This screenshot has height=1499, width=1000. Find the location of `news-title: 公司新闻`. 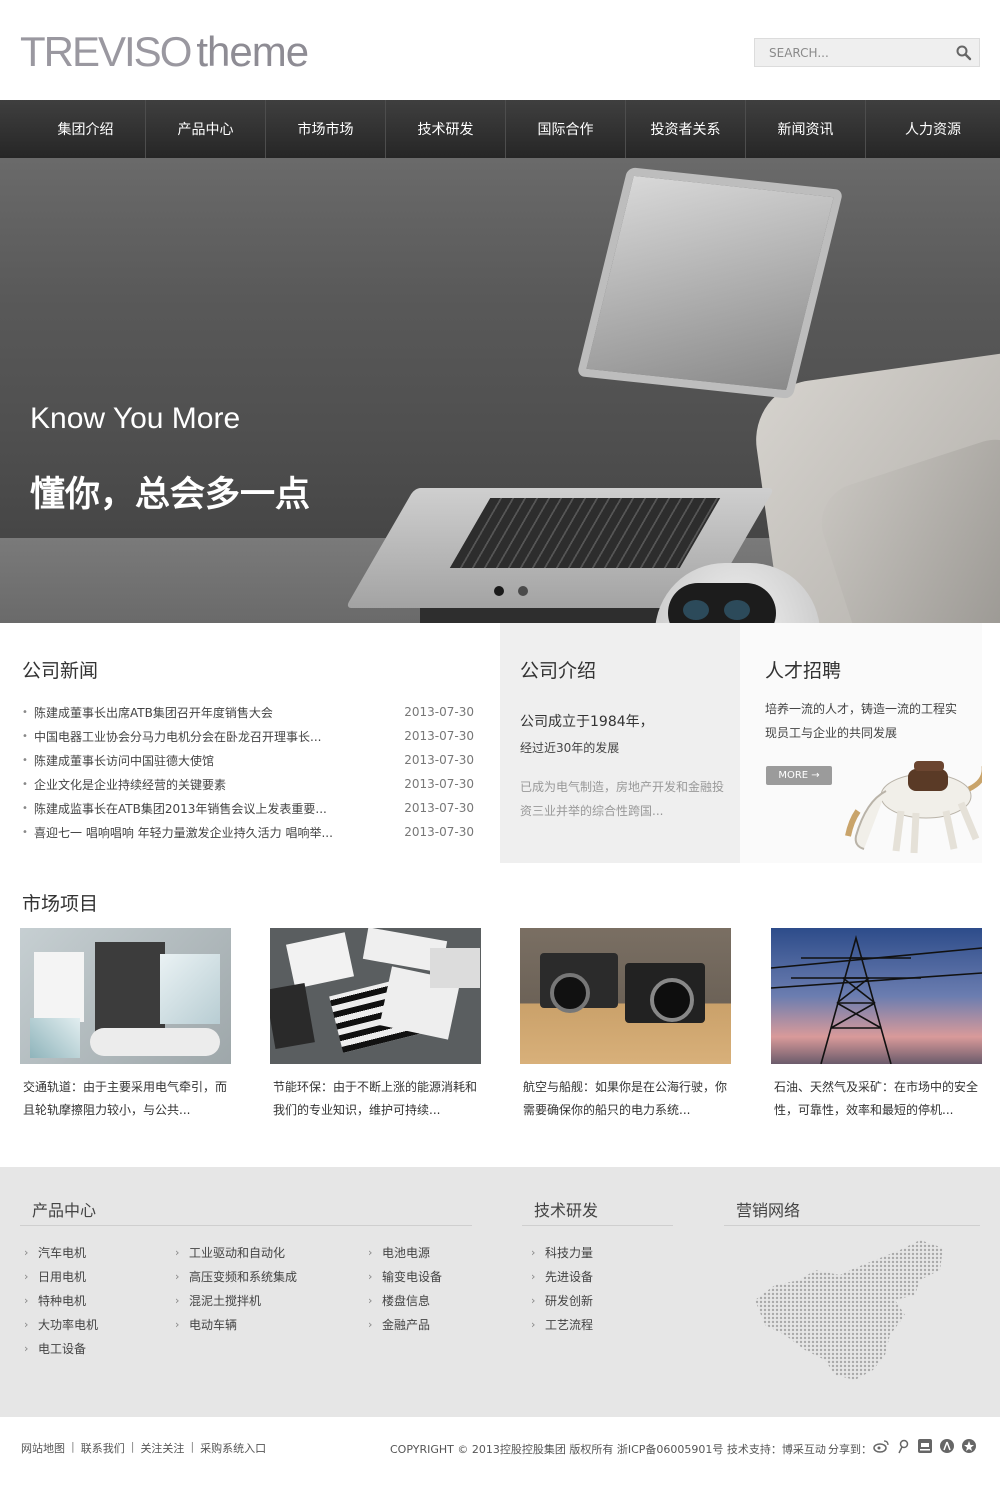

news-title: 公司新闻 is located at coordinates (60, 671).